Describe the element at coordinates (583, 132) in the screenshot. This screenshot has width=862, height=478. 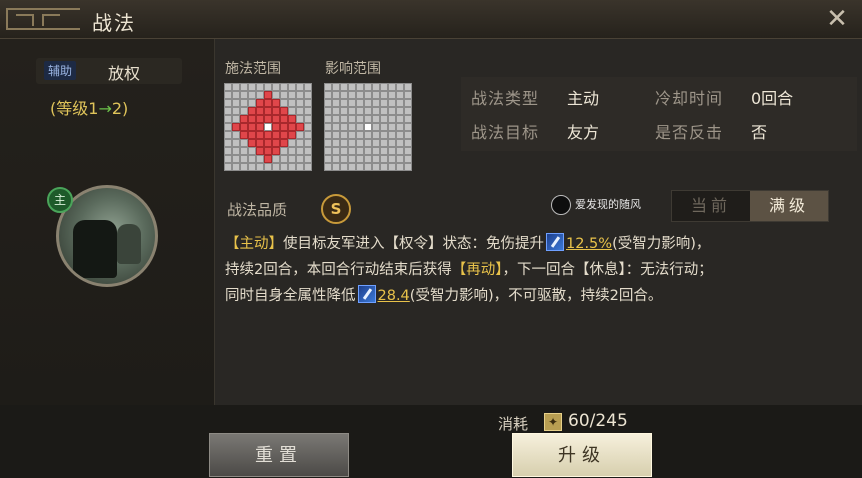
I see `target-value: 友方` at that location.